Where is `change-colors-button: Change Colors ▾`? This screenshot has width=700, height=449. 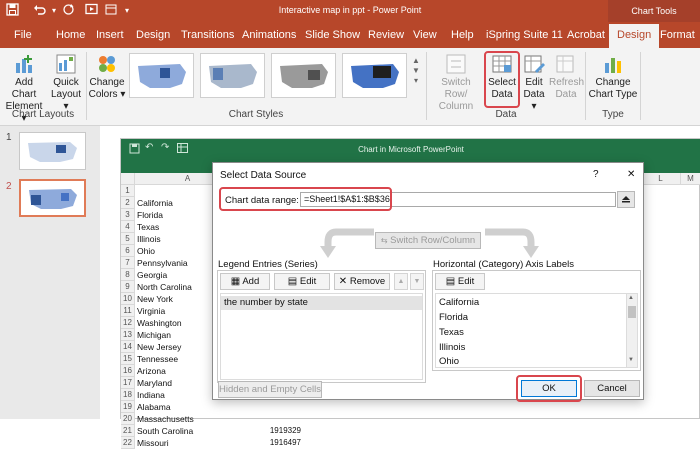
change-colors-button: Change Colors ▾ is located at coordinates (107, 77).